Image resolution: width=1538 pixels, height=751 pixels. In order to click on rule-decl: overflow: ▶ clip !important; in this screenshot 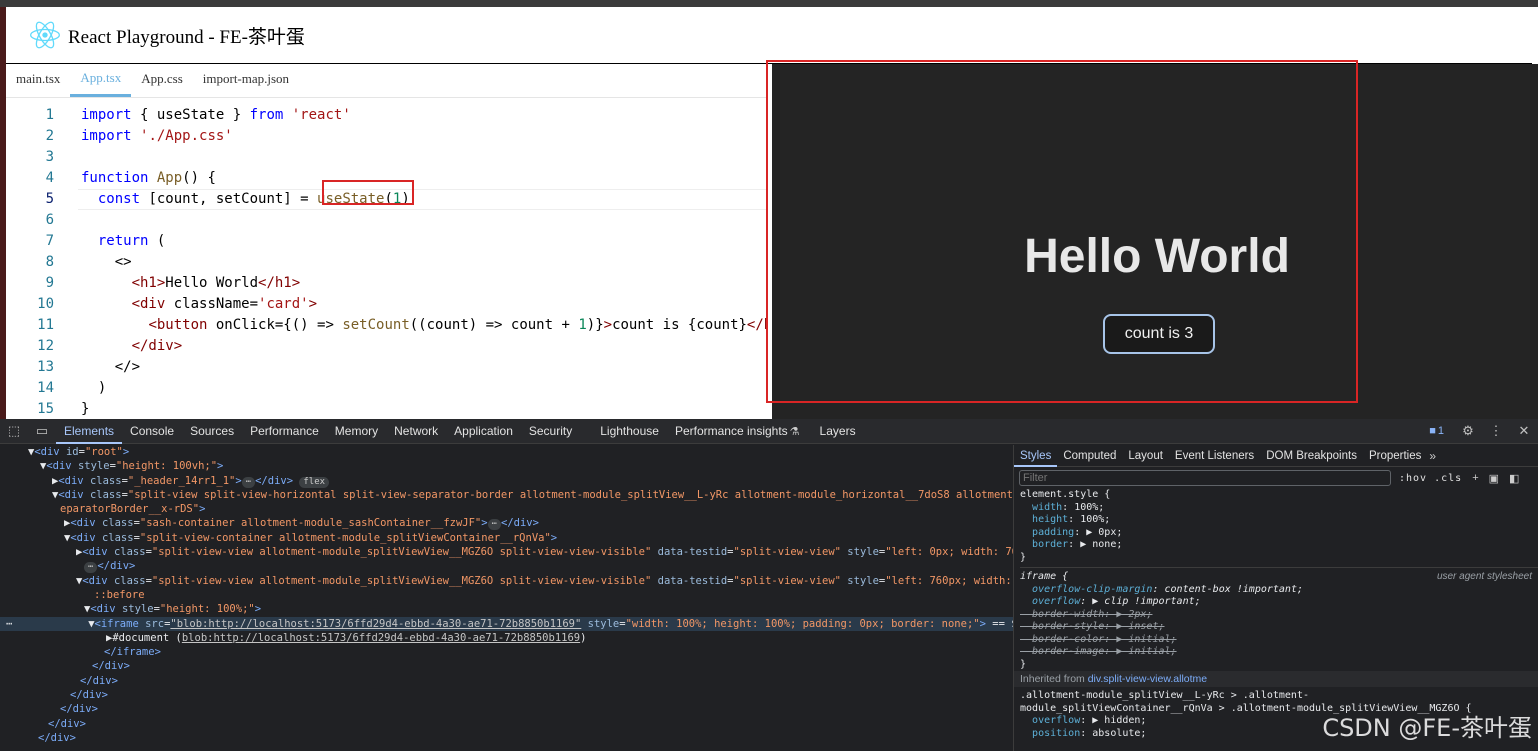, I will do `click(1279, 602)`.